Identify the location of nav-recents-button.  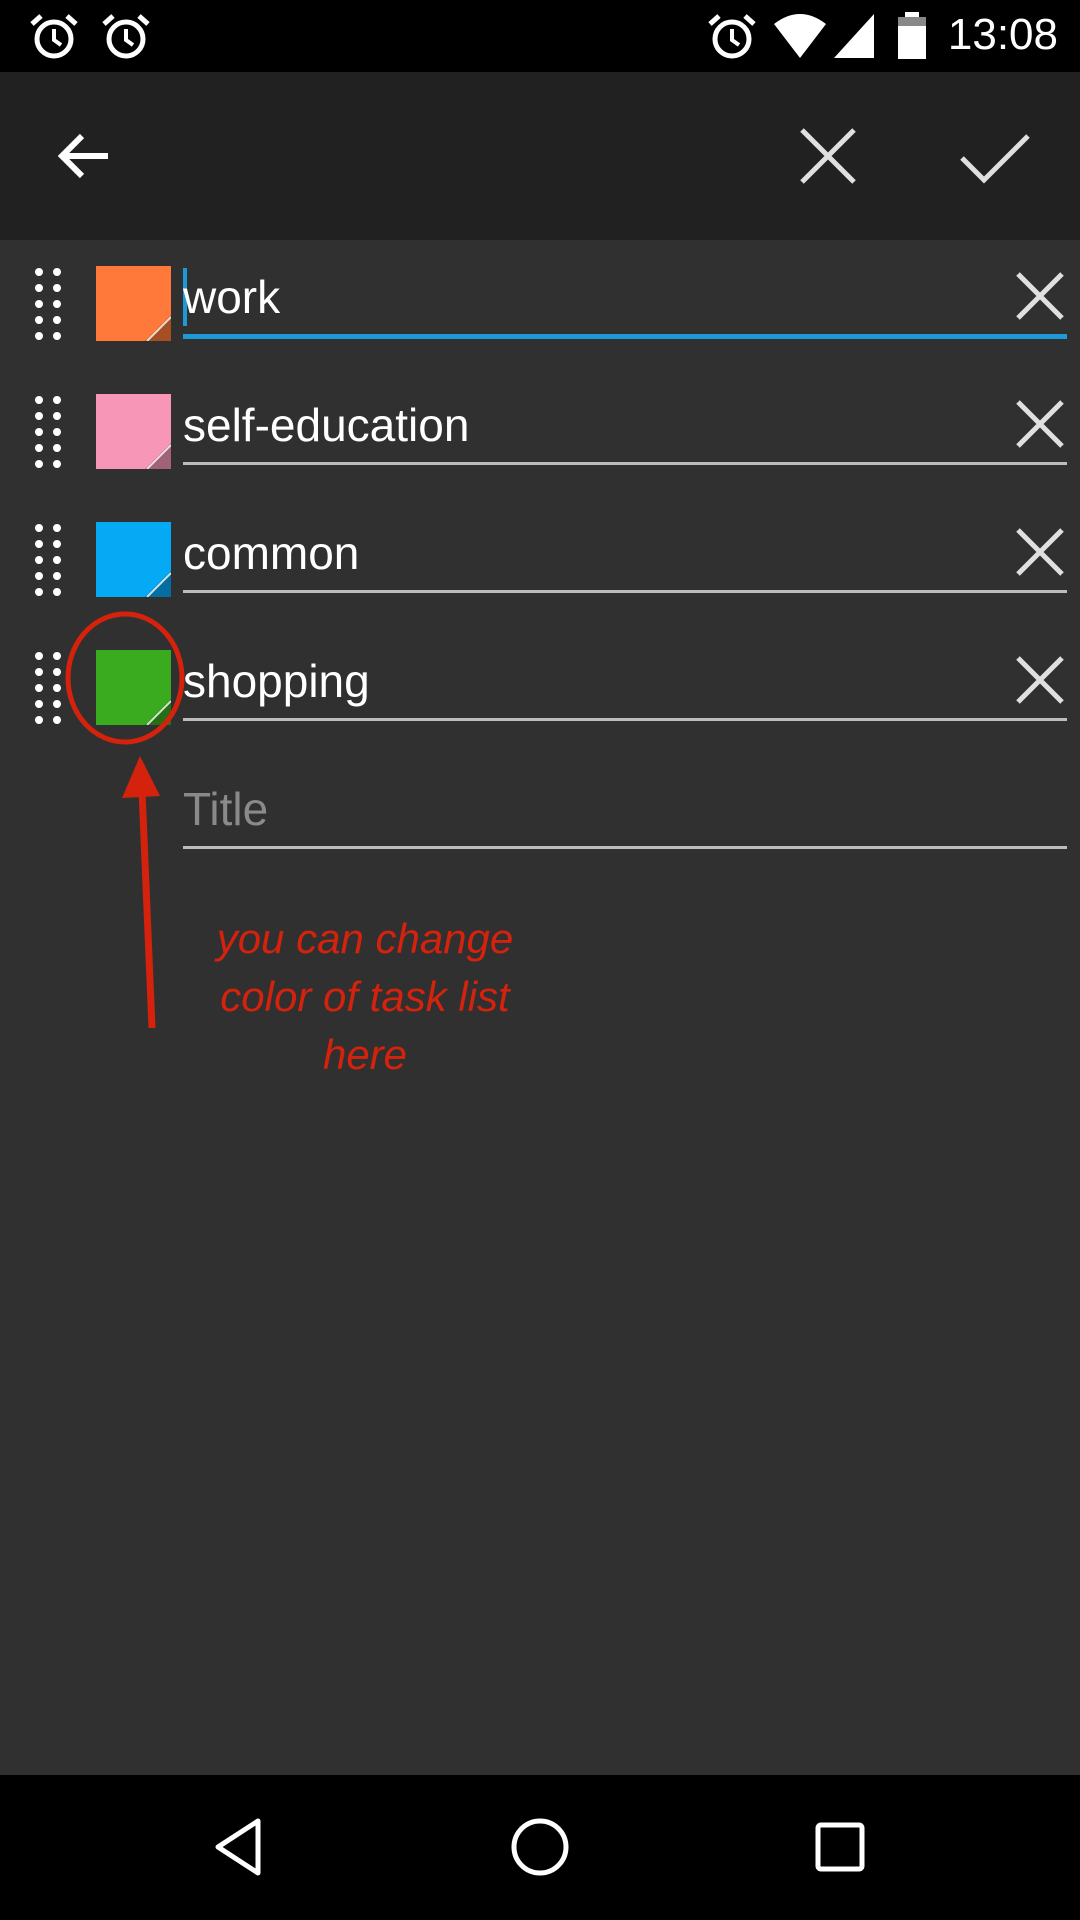
(840, 1847).